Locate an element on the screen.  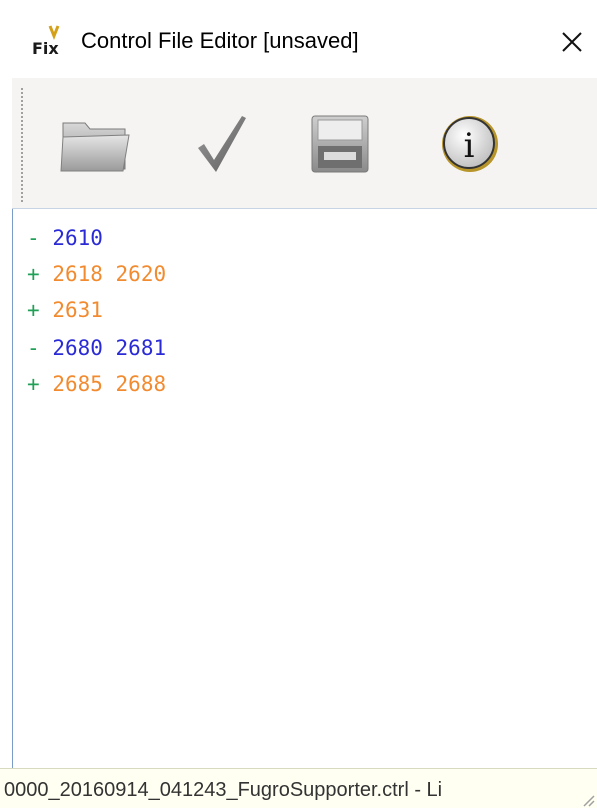
info-button: i is located at coordinates (470, 144).